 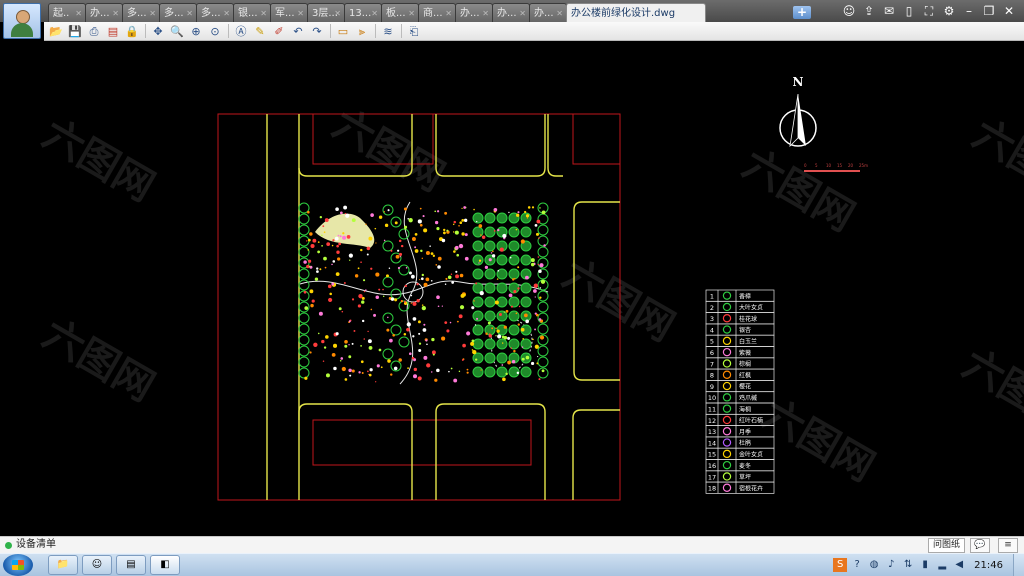 What do you see at coordinates (745, 443) in the screenshot?
I see `legend-name: 杜鹃` at bounding box center [745, 443].